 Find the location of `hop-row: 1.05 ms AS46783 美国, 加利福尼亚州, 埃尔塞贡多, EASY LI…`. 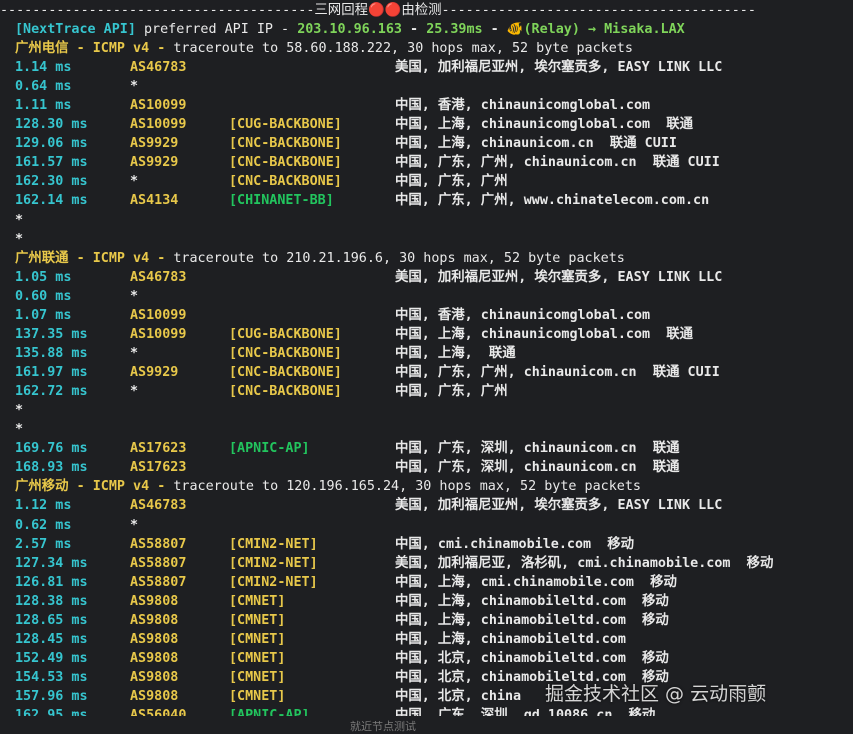

hop-row: 1.05 ms AS46783 美国, 加利福尼亚州, 埃尔塞贡多, EASY LI… is located at coordinates (426, 277).